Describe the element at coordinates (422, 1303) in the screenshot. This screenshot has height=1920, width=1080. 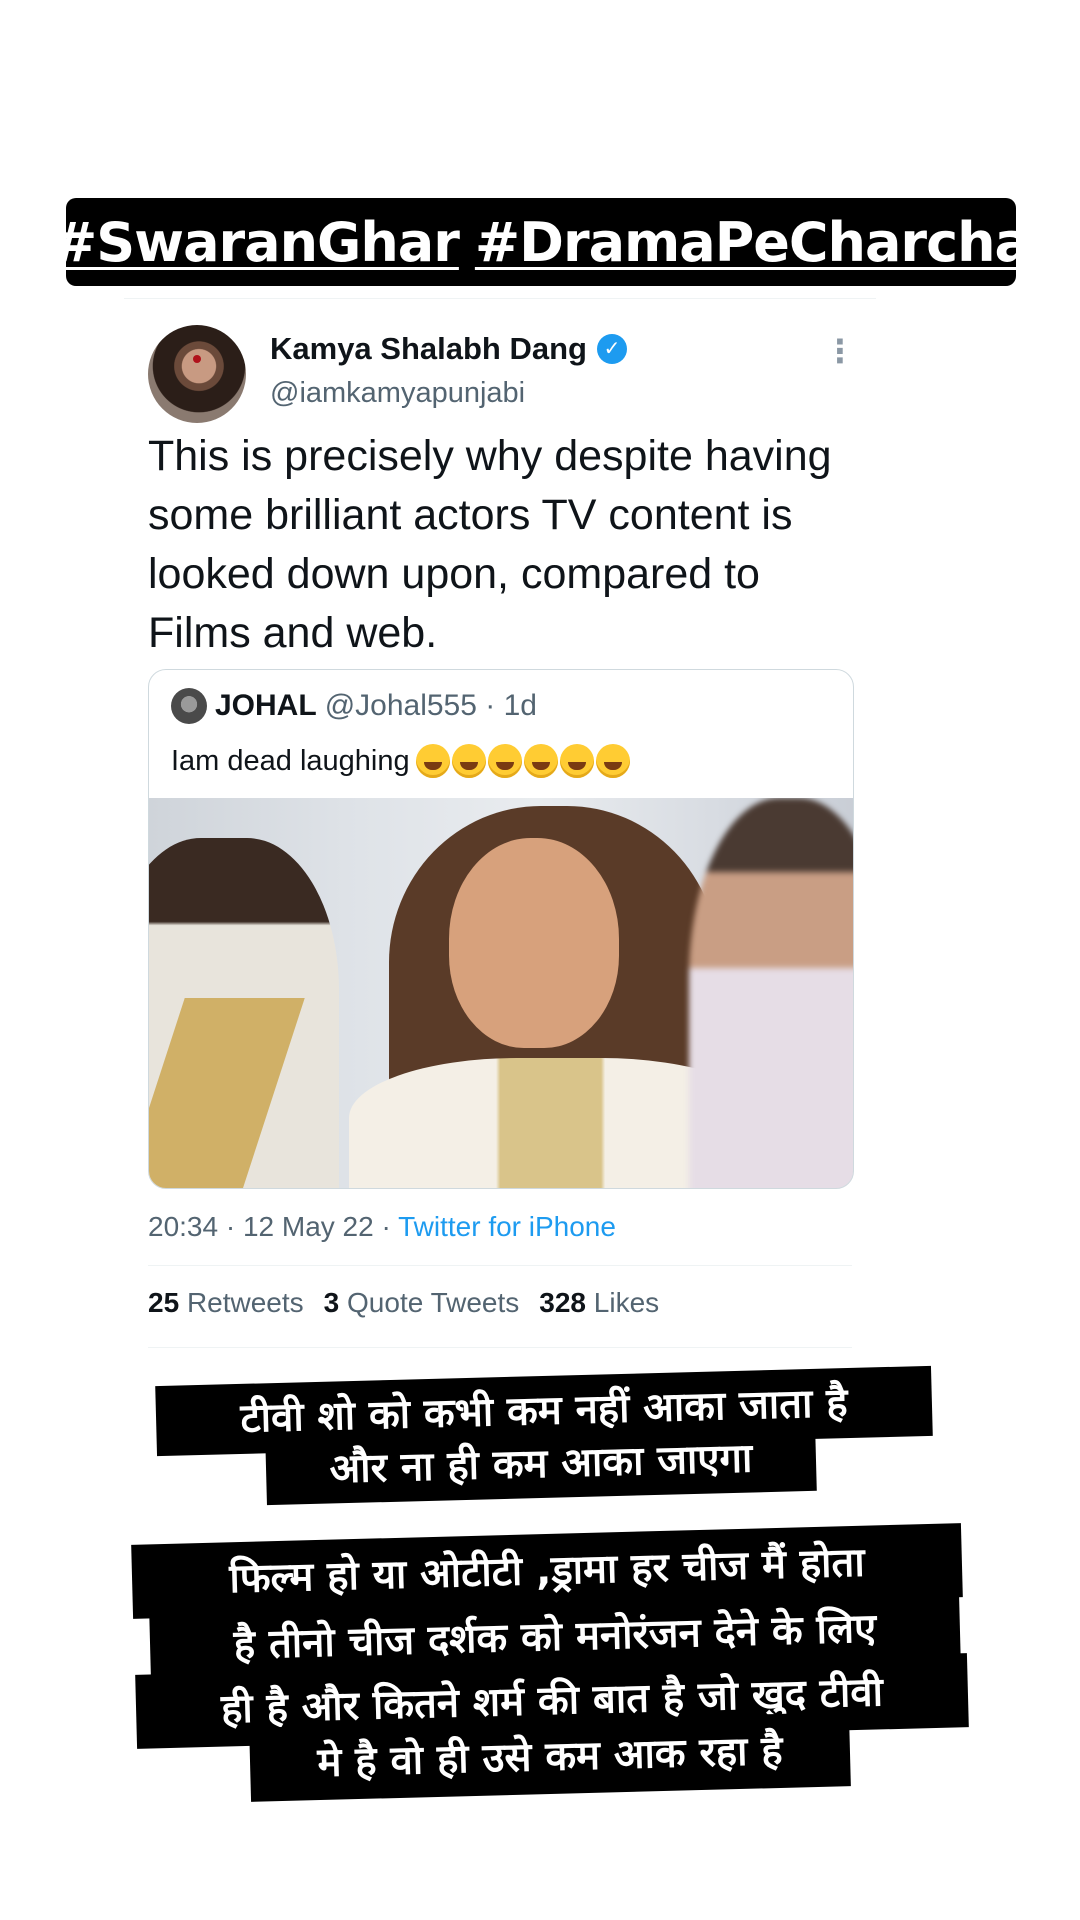
I see `quote-tweets-stat: 3 Quote Tweets` at that location.